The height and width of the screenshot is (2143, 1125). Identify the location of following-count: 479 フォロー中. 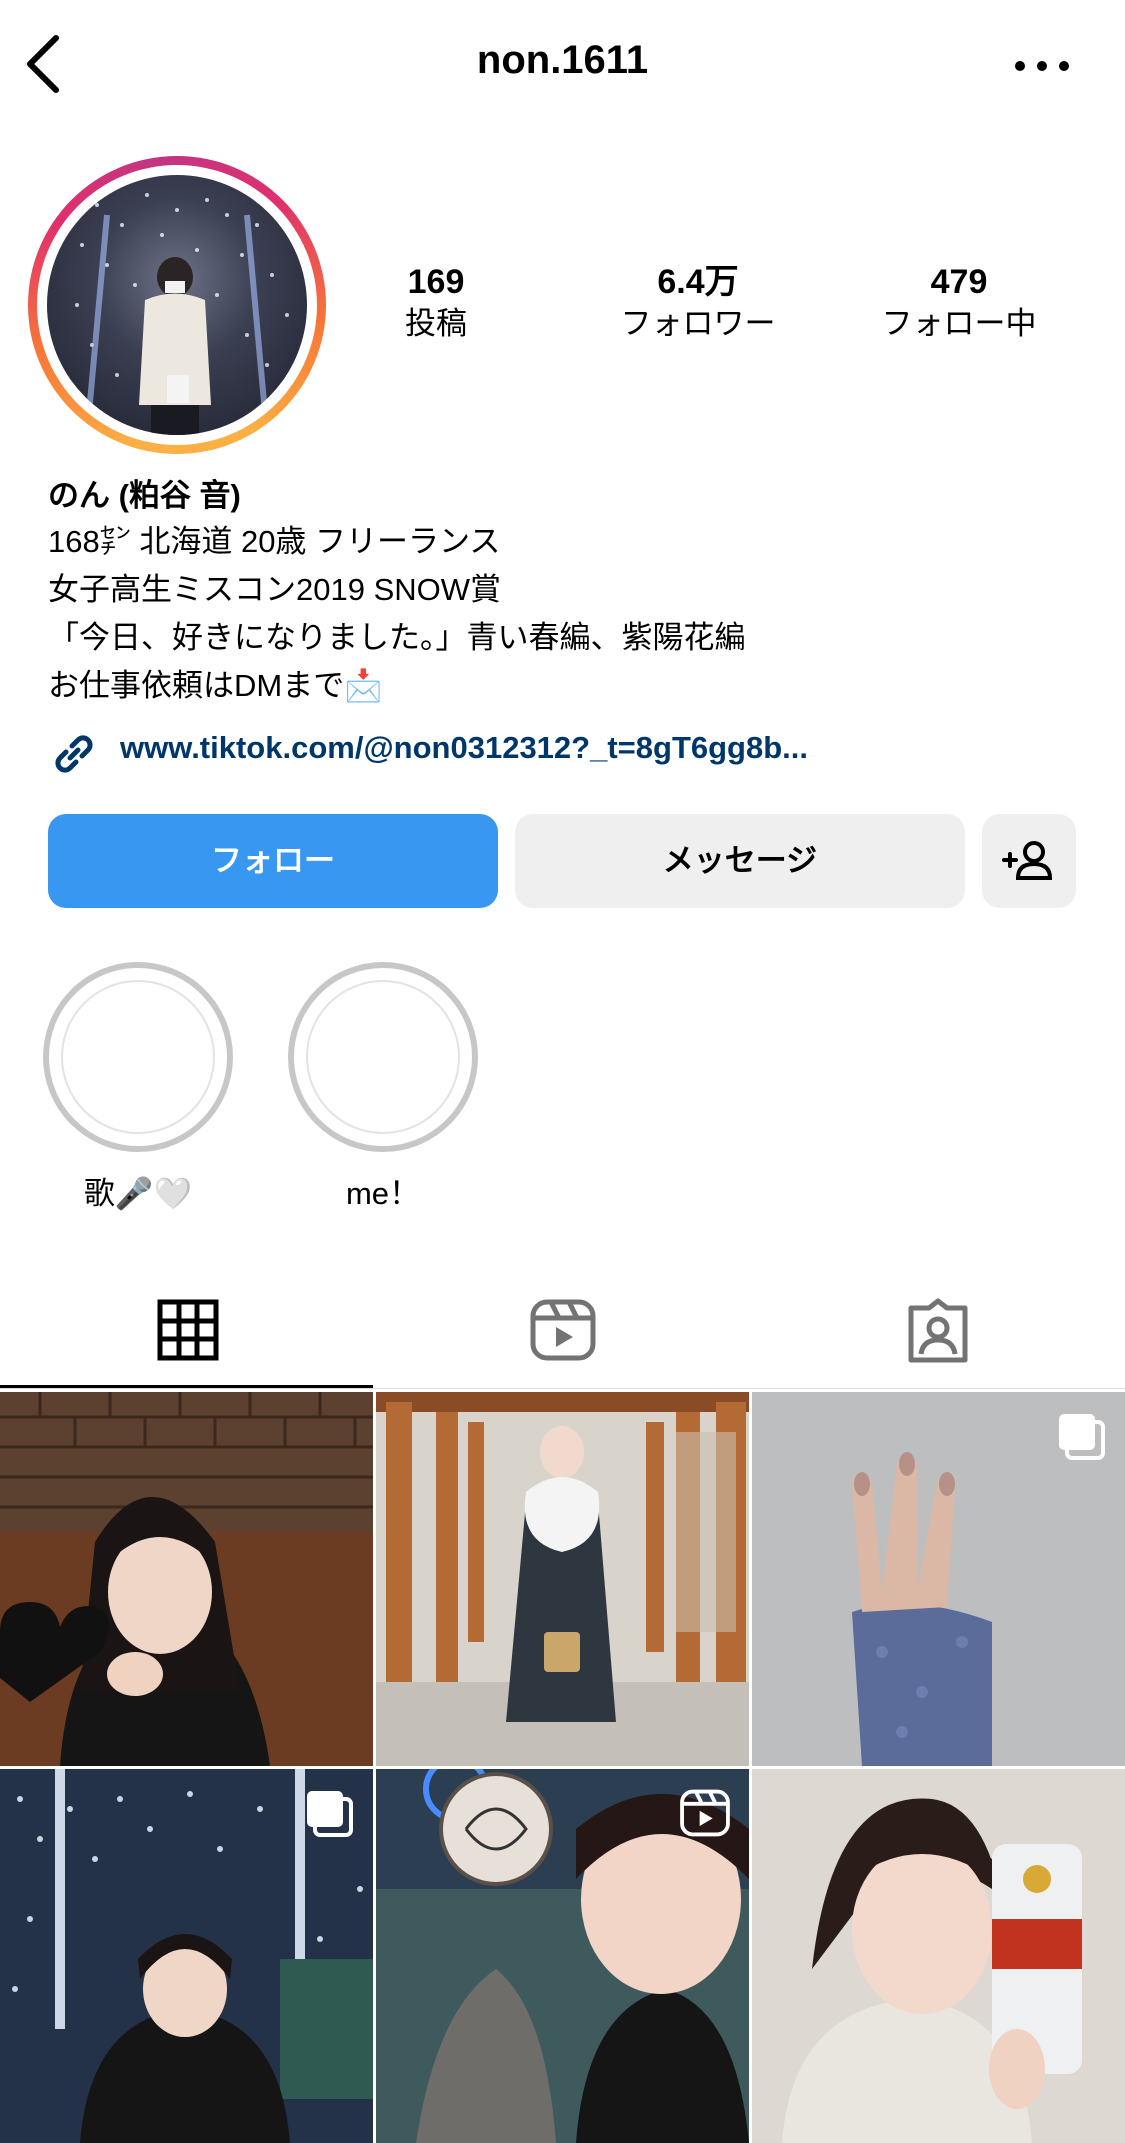
(959, 303).